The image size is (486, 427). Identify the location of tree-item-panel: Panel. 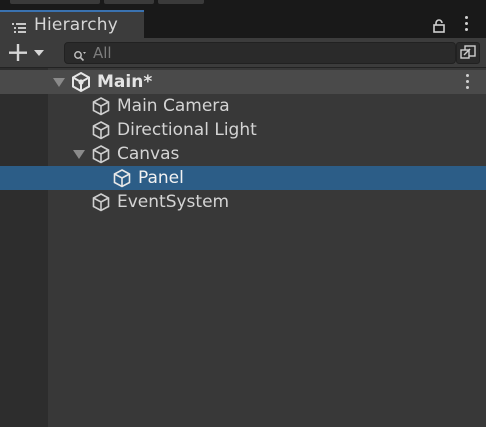
(243, 178).